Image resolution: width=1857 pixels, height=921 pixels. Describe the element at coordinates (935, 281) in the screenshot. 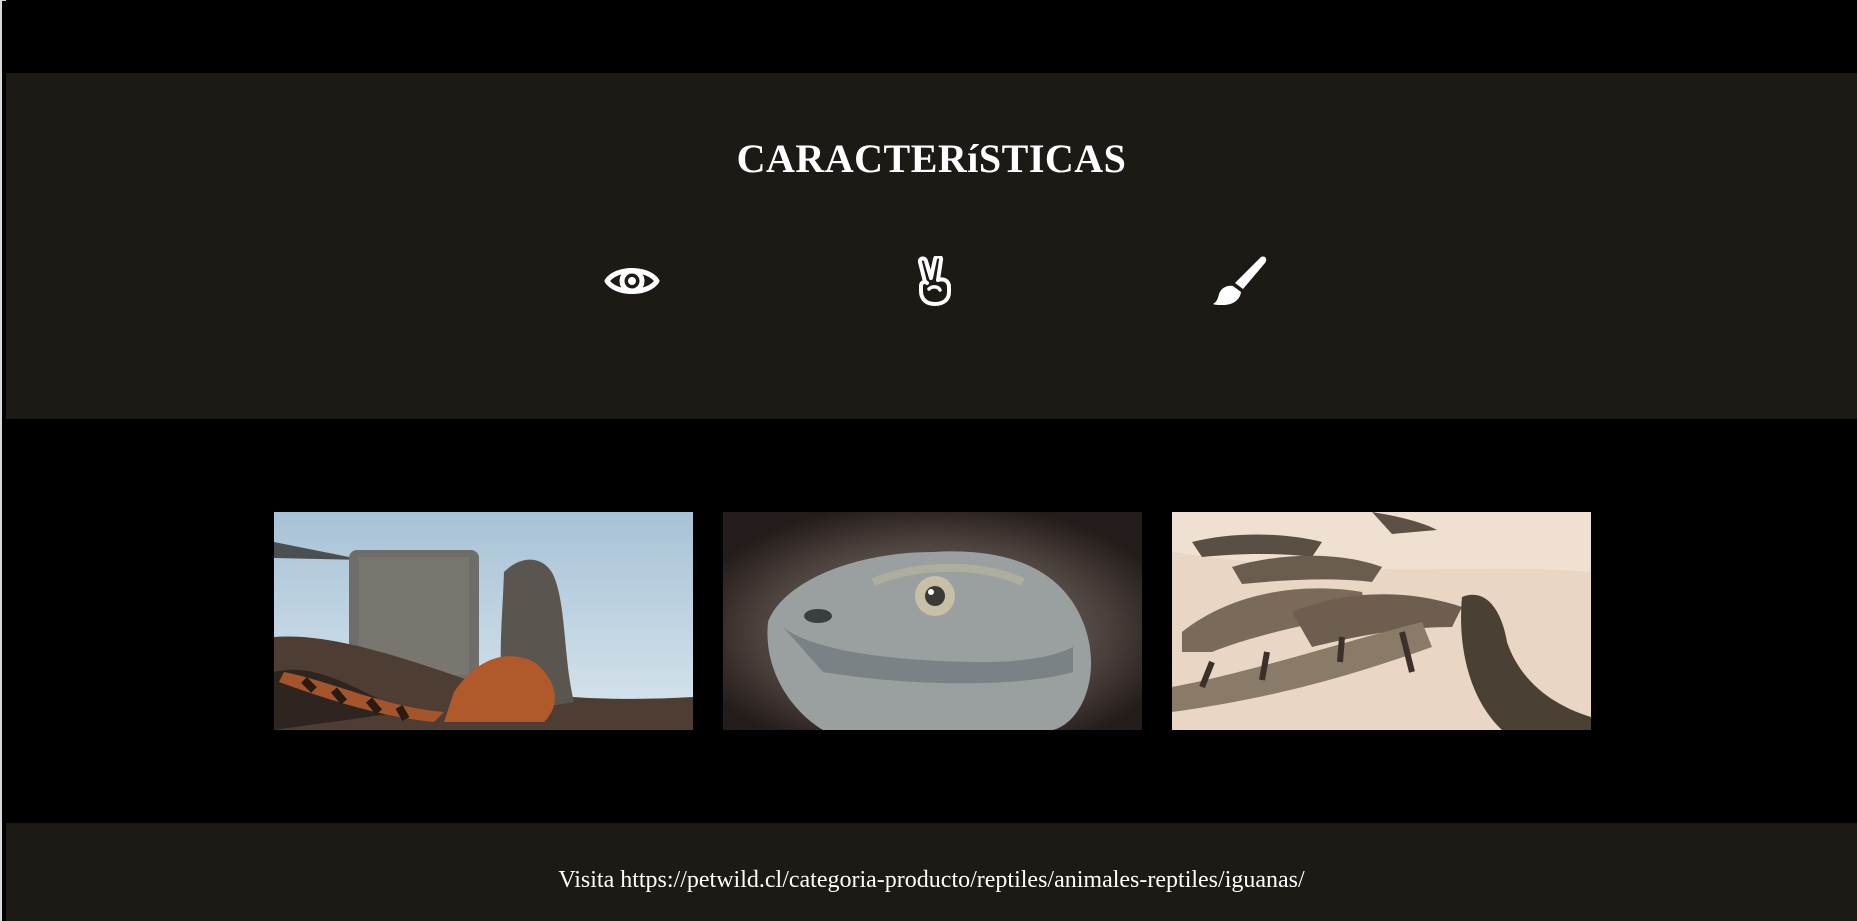

I see `peace-hand-icon` at that location.